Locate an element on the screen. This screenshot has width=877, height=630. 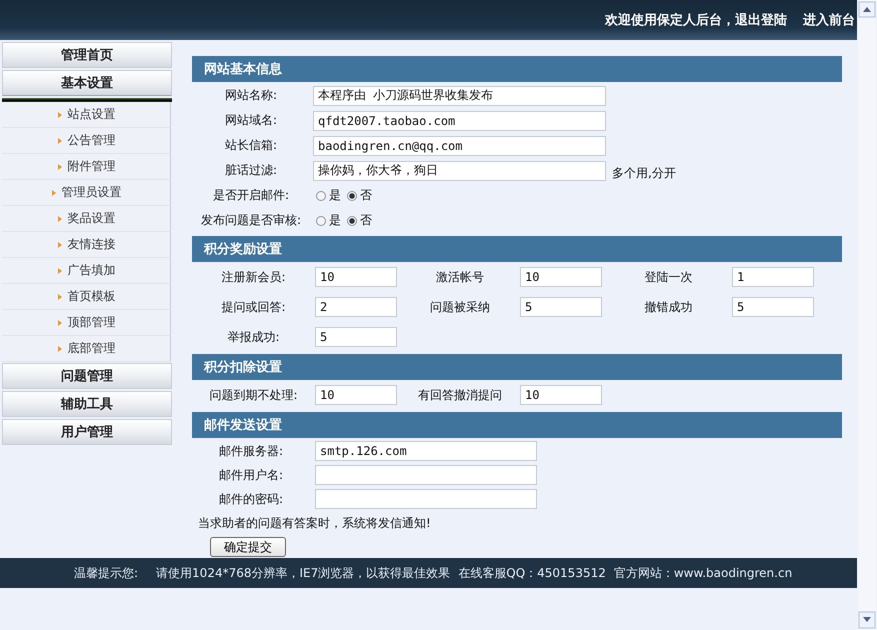
footer-text: 在线客服QQ：450153512 is located at coordinates (532, 573).